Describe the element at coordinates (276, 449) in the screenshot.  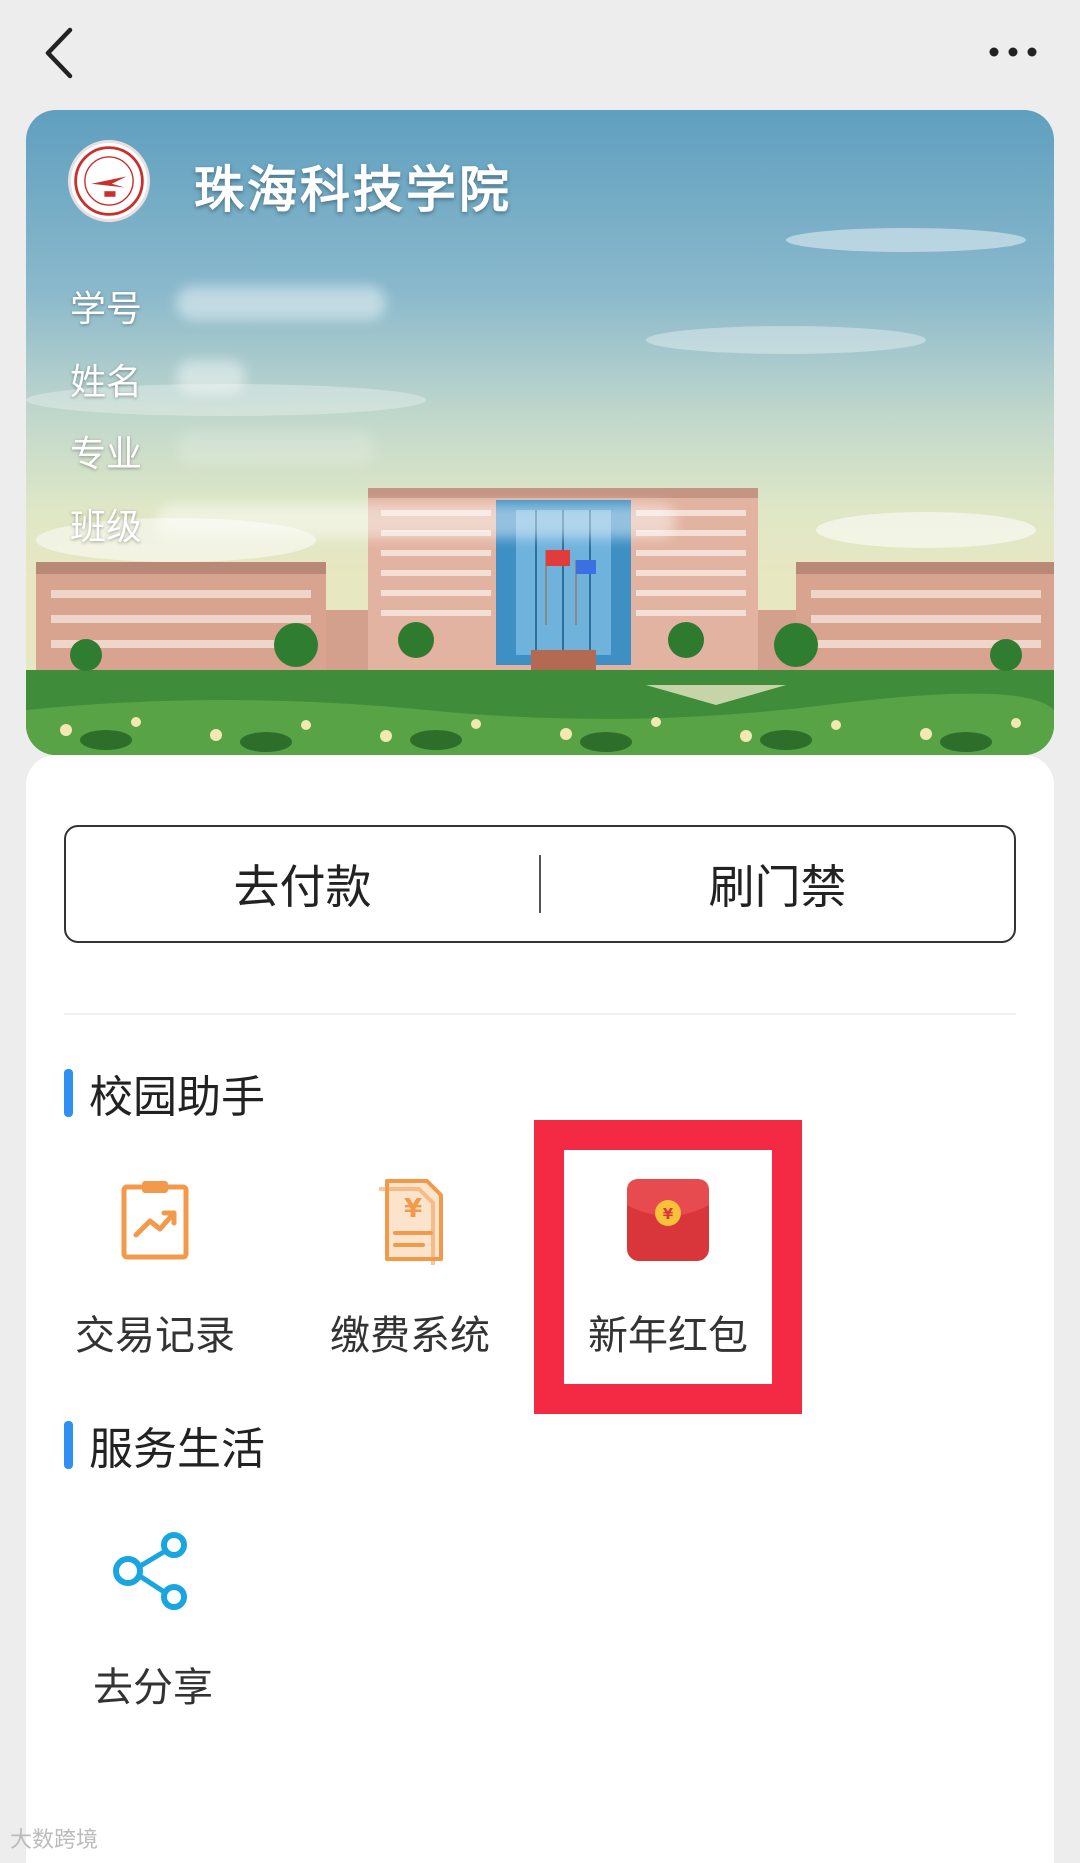
I see `major-redacted` at that location.